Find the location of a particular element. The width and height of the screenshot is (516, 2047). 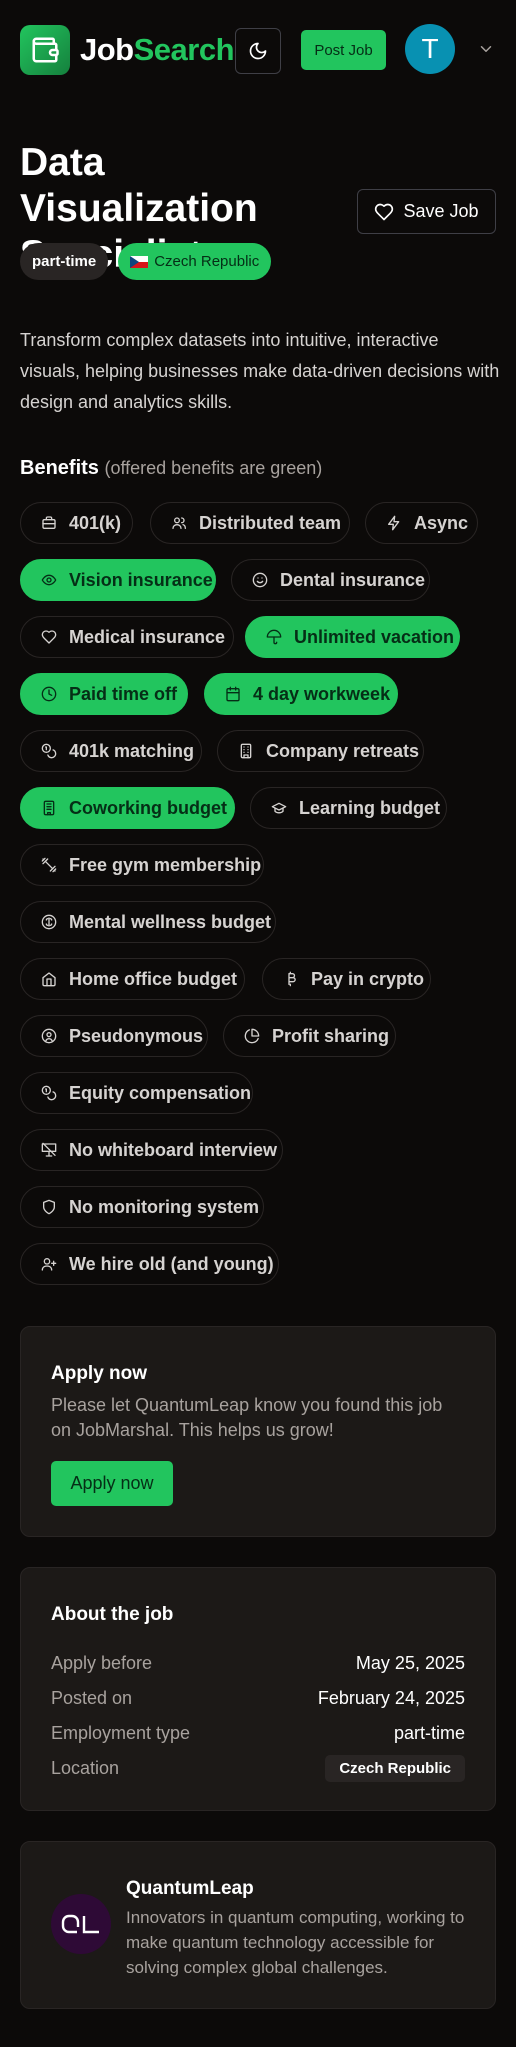

about-row: Apply before May 25, 2025 is located at coordinates (258, 1663).